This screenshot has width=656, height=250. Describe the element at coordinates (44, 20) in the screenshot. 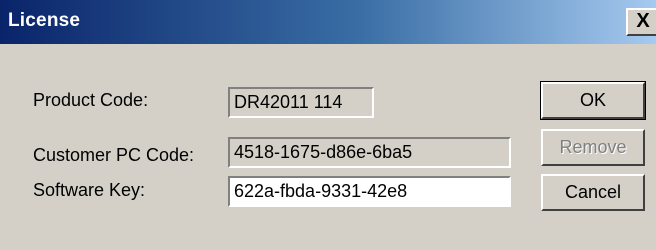

I see `window-title: License` at that location.